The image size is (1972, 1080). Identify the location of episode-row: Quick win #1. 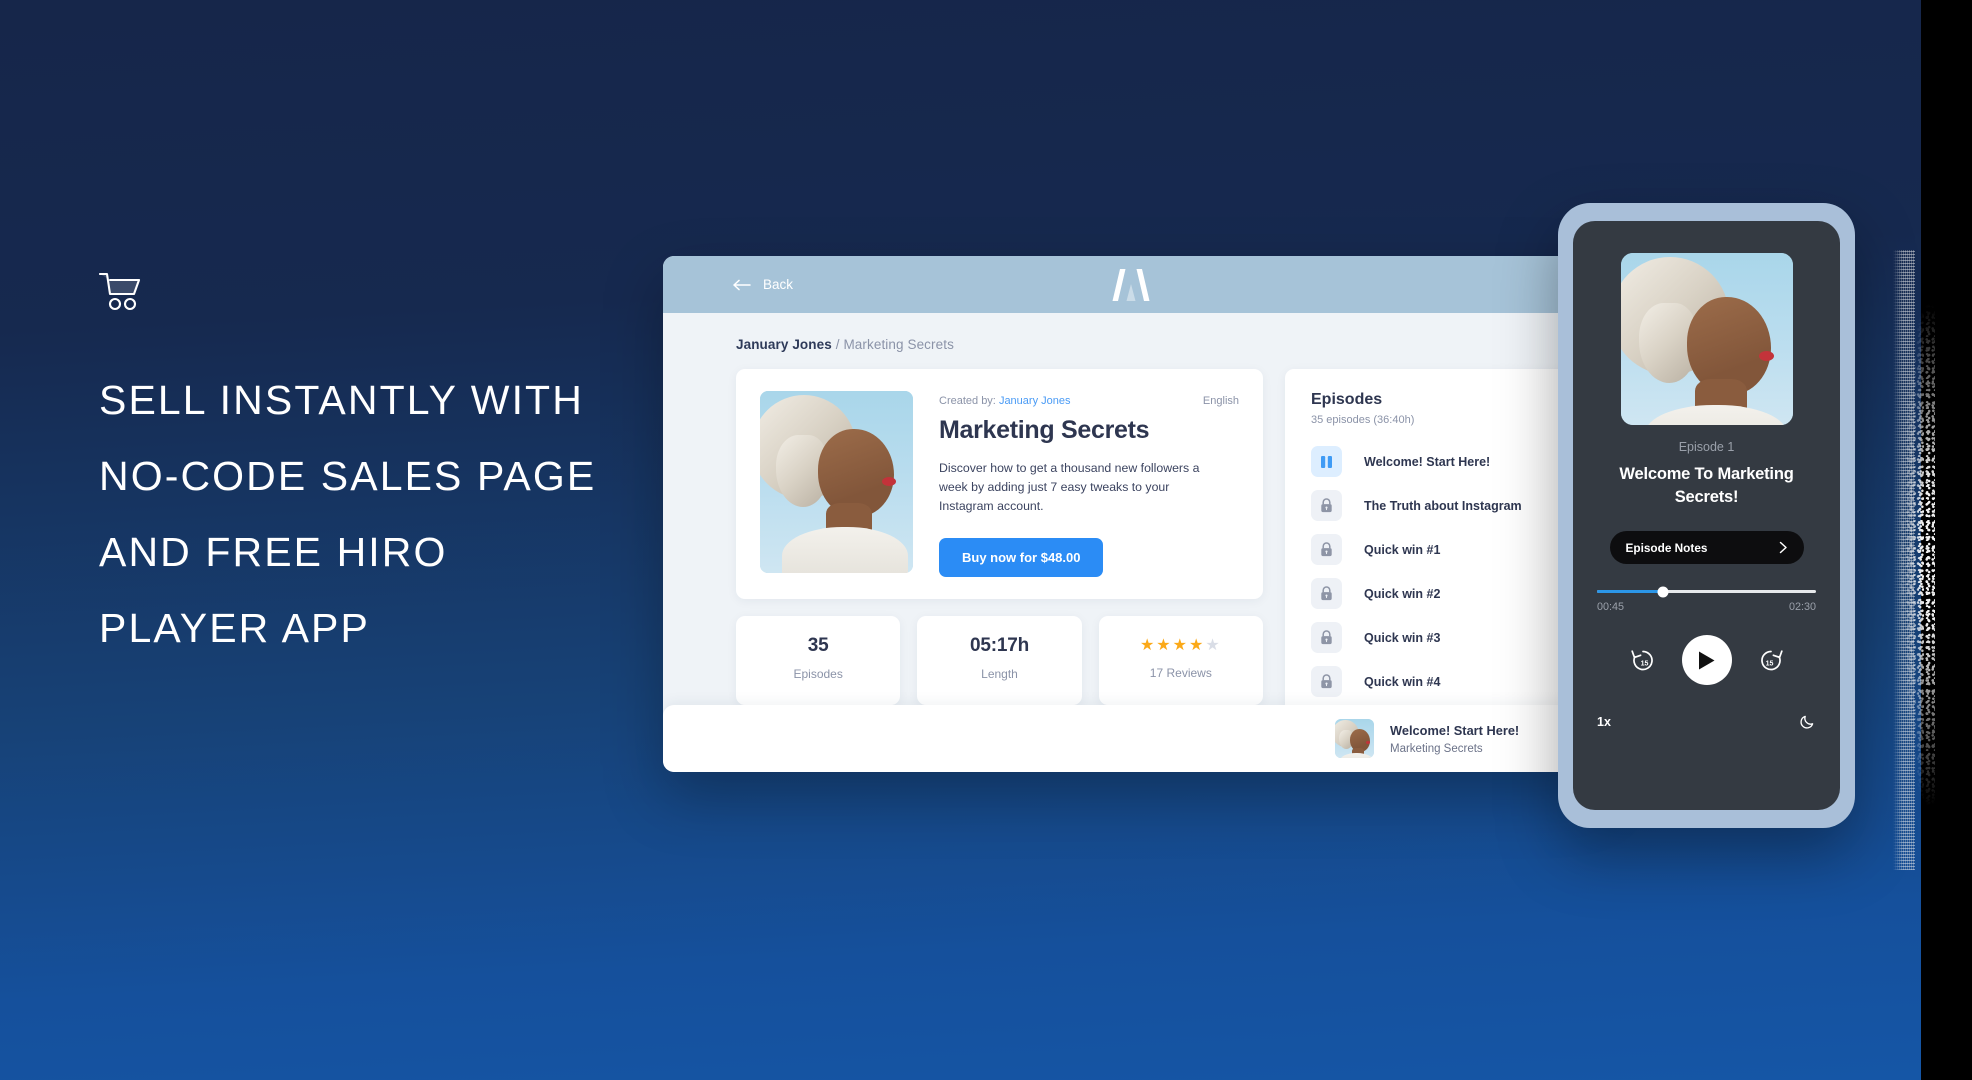
(1454, 549).